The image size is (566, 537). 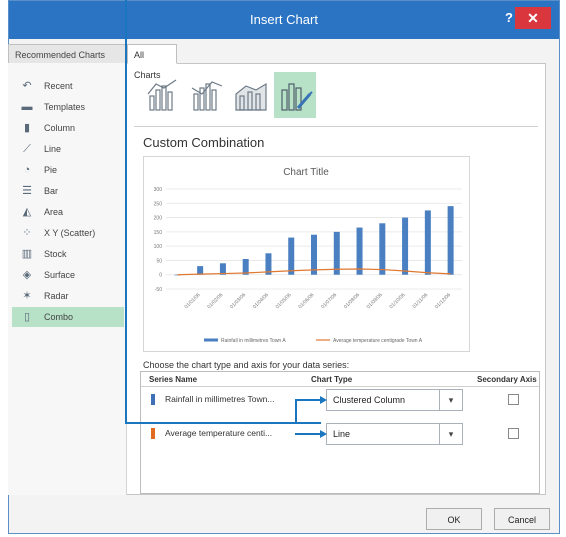 I want to click on sidebar-item-line: ⟋ Line, so click(x=68, y=149).